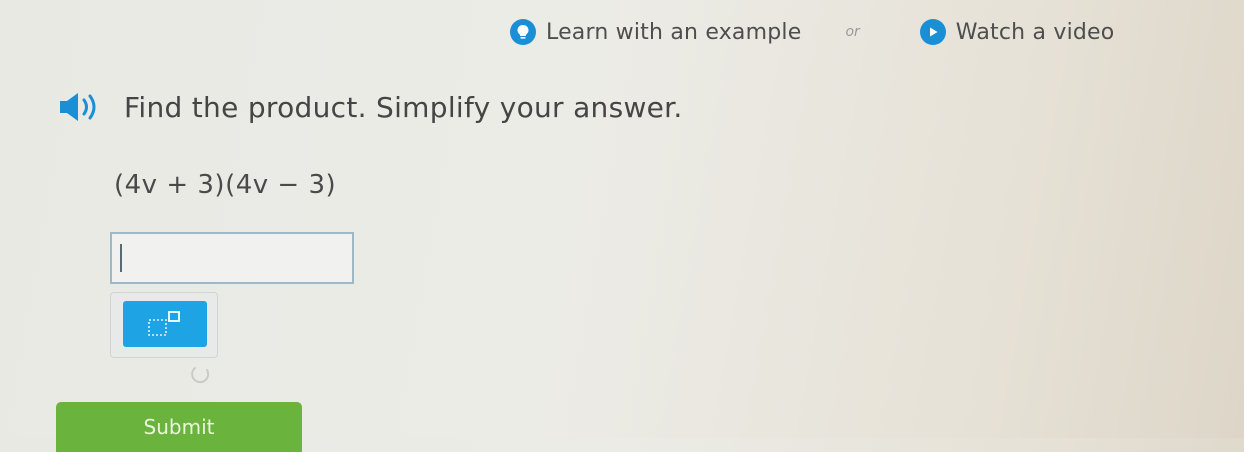 The width and height of the screenshot is (1244, 452). I want to click on text-caret, so click(121, 258).